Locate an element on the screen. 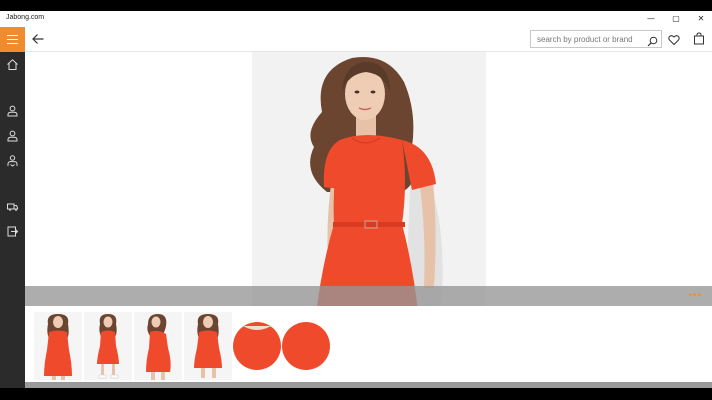 The image size is (712, 400). menu-icon is located at coordinates (12, 39).